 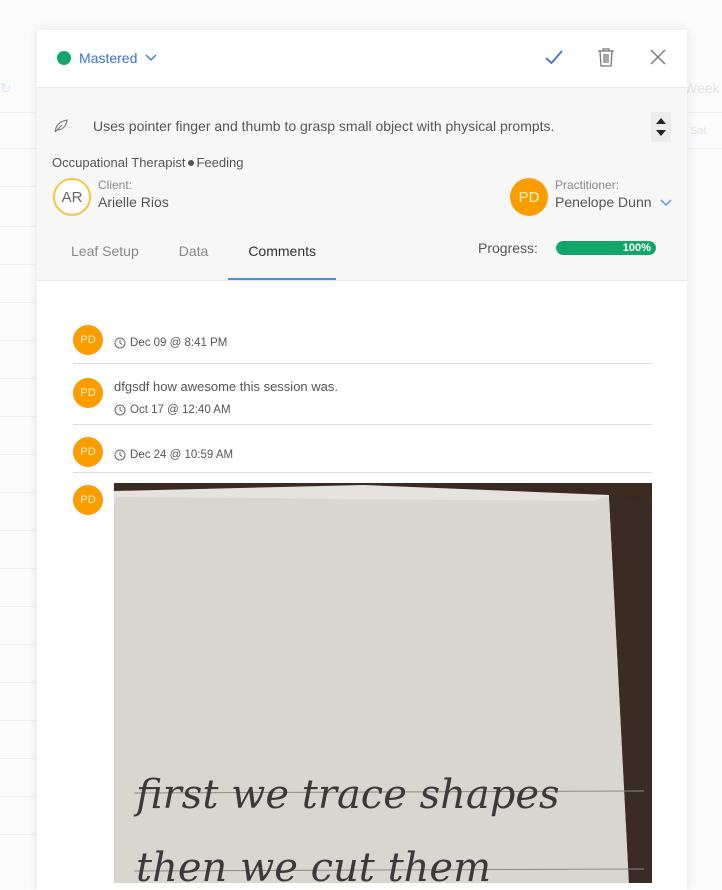 I want to click on progress-value: 100%, so click(x=636, y=248).